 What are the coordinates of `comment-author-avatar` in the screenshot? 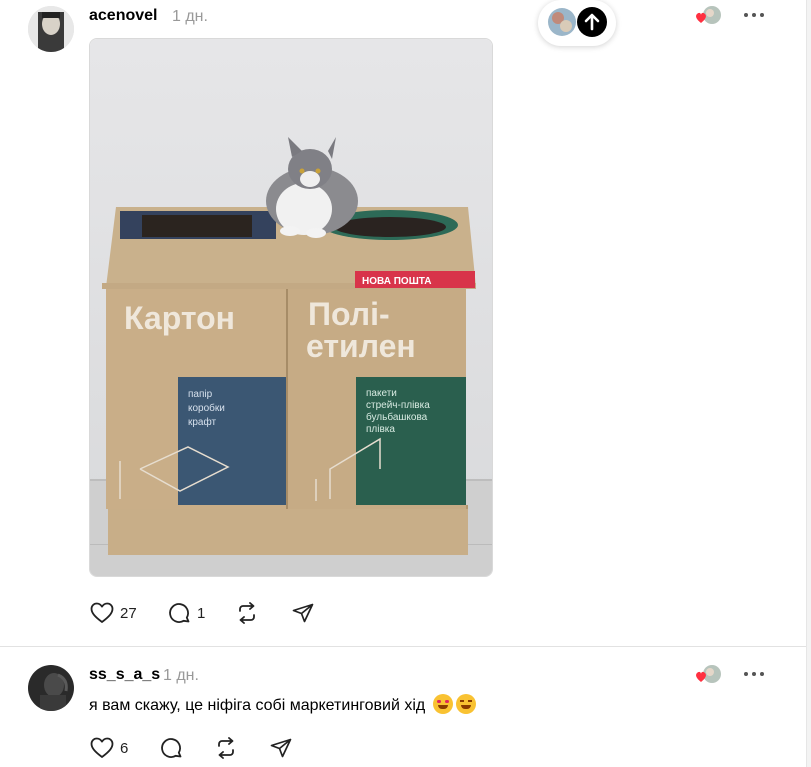 It's located at (51, 688).